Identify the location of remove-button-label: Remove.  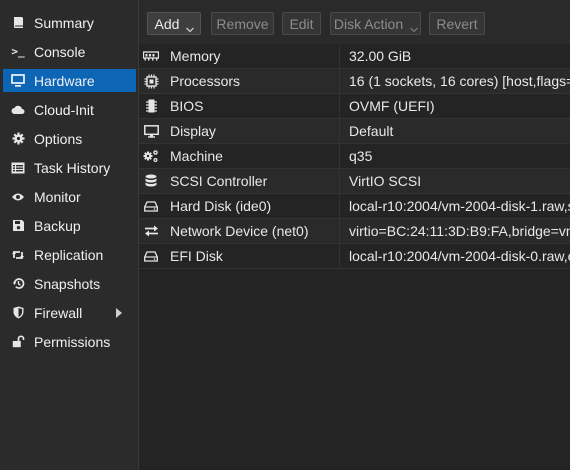
(242, 23).